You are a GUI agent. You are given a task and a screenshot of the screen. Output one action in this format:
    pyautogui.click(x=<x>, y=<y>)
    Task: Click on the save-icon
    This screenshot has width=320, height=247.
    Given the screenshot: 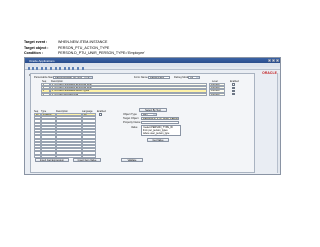 What is the action you would take?
    pyautogui.click(x=33, y=68)
    